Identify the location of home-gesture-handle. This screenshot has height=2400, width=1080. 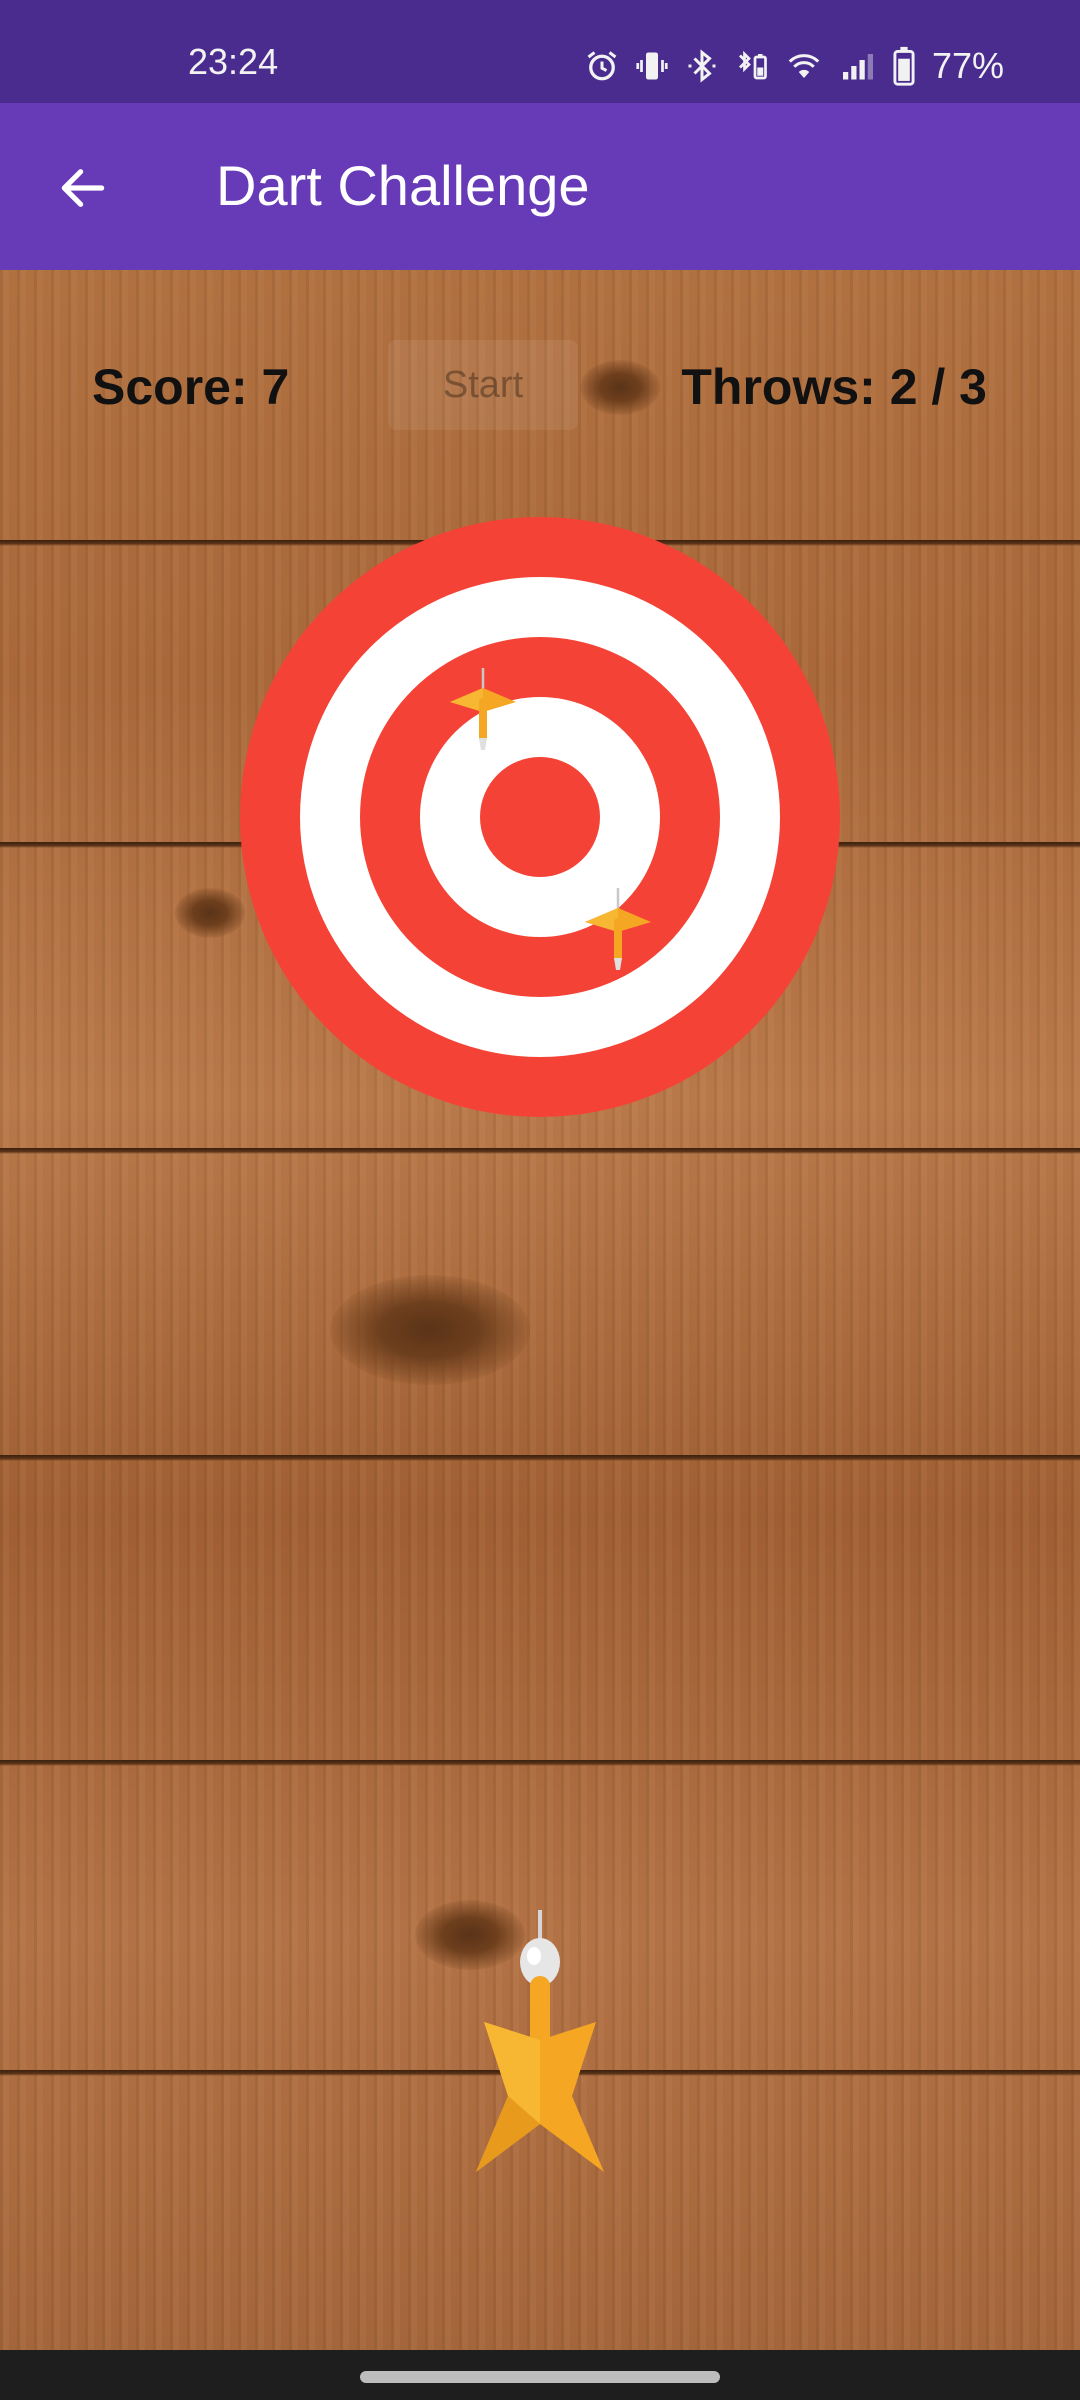
(540, 2377).